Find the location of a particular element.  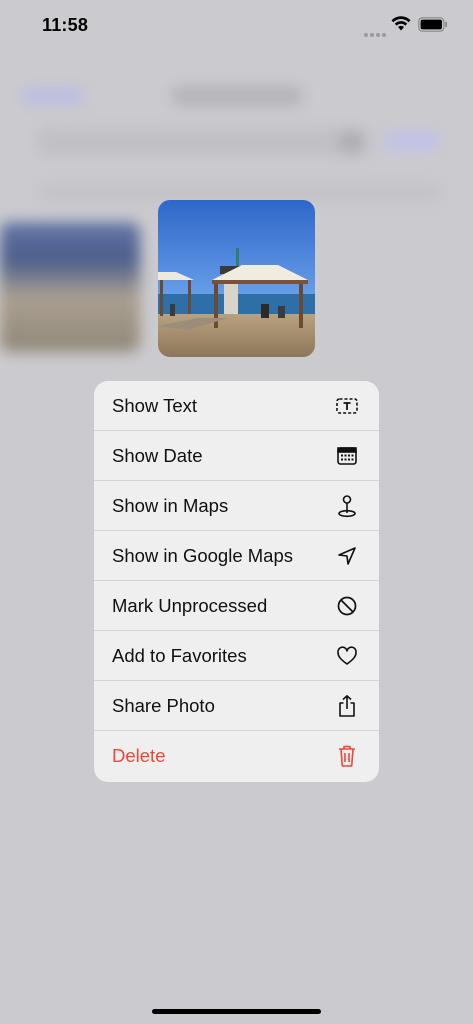

blurred-thumbnail is located at coordinates (70, 287).